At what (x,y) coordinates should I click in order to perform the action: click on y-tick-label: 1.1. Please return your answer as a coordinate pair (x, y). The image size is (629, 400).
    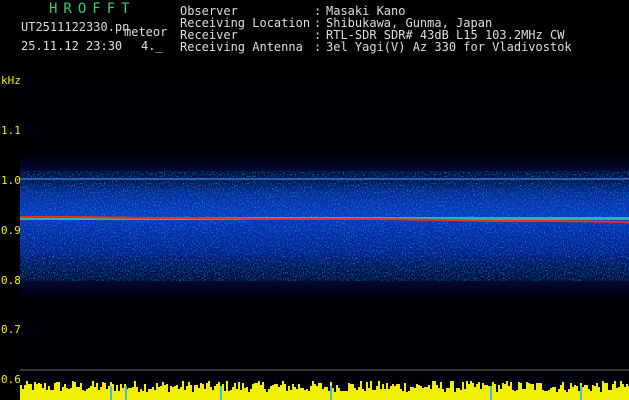
    Looking at the image, I should click on (11, 130).